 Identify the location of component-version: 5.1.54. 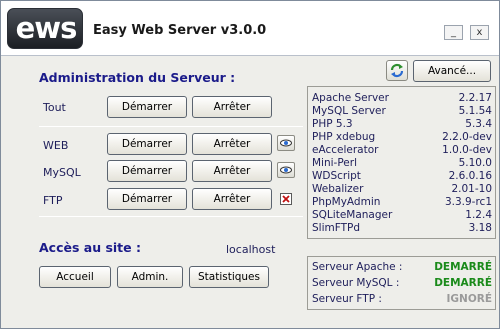
(475, 111).